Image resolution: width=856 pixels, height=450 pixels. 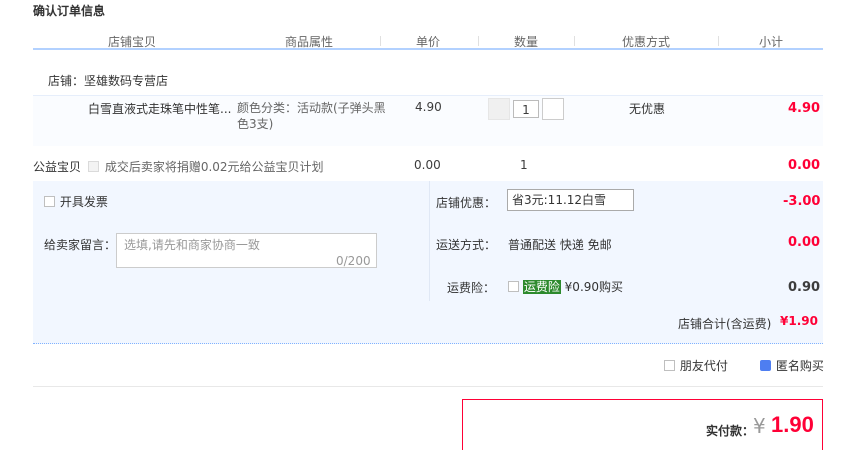 I want to click on divider, so click(x=428, y=386).